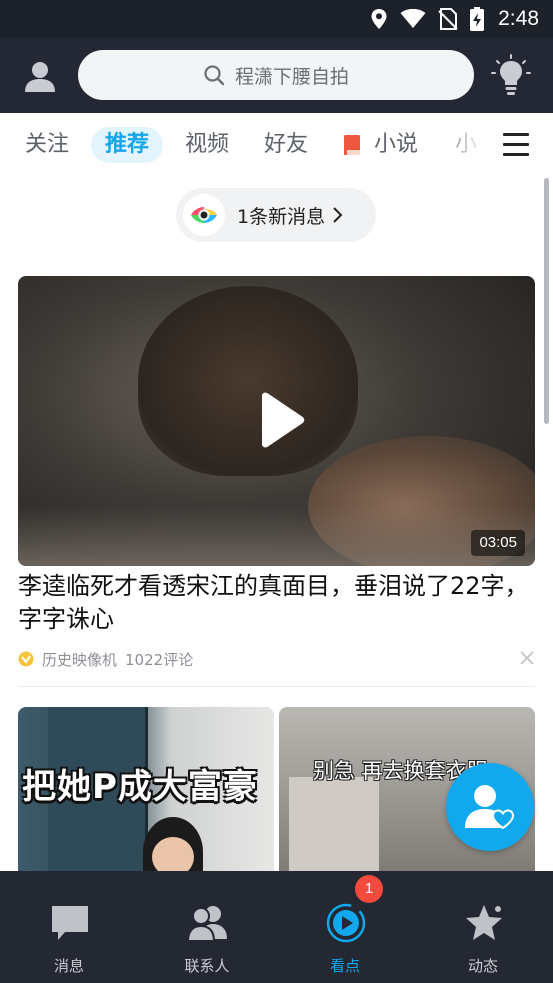 The image size is (553, 983). I want to click on nav-watch-label: 看点, so click(344, 966).